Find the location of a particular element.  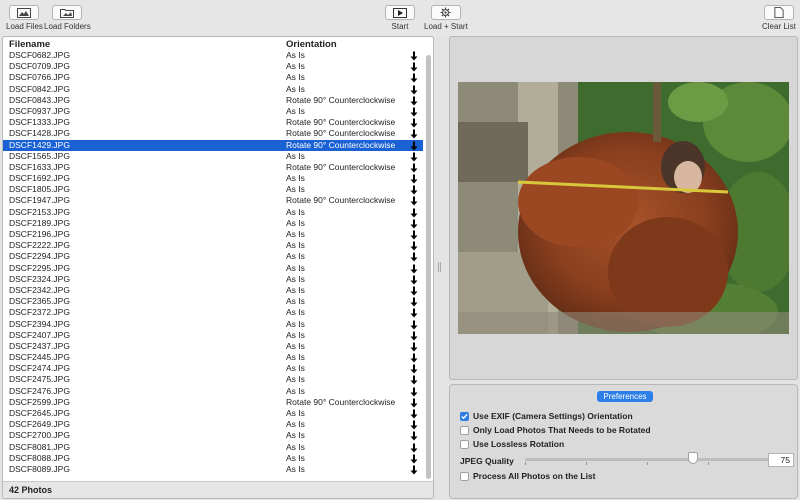

table-row: DSCF0709.JPG As Is is located at coordinates (213, 66).